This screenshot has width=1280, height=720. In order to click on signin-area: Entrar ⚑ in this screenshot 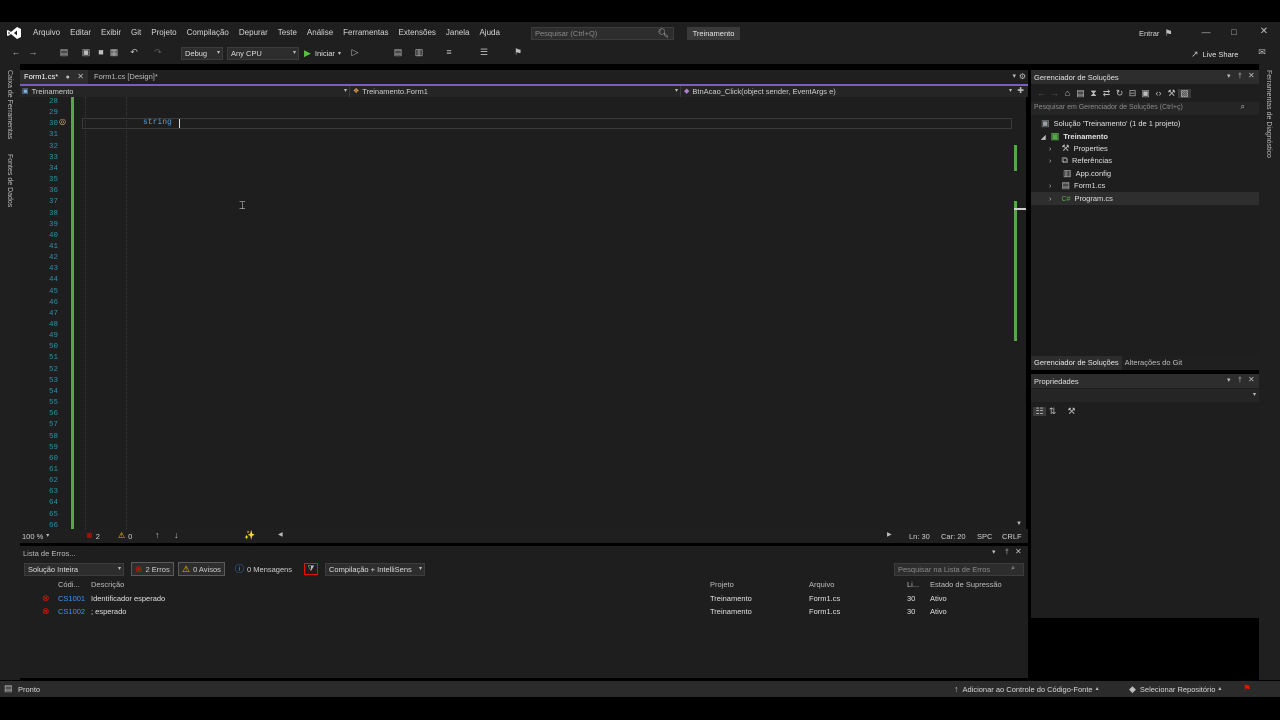, I will do `click(1156, 33)`.